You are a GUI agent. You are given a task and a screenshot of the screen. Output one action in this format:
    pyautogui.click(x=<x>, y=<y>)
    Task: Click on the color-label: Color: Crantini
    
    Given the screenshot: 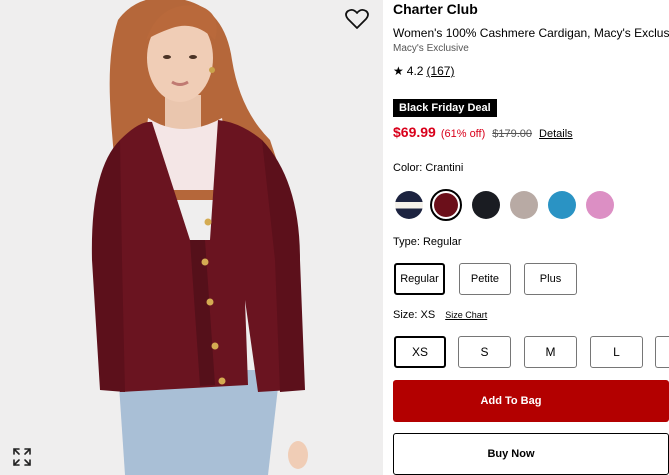 What is the action you would take?
    pyautogui.click(x=428, y=168)
    